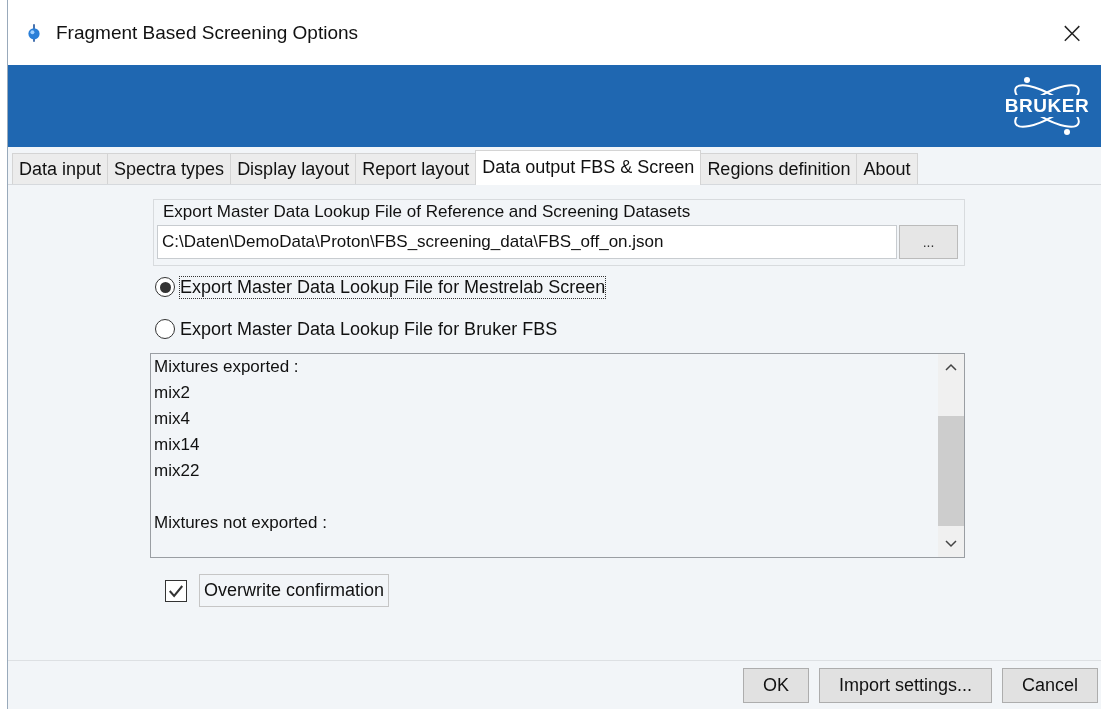 This screenshot has height=709, width=1101. I want to click on logo: BRUKER, so click(1047, 106).